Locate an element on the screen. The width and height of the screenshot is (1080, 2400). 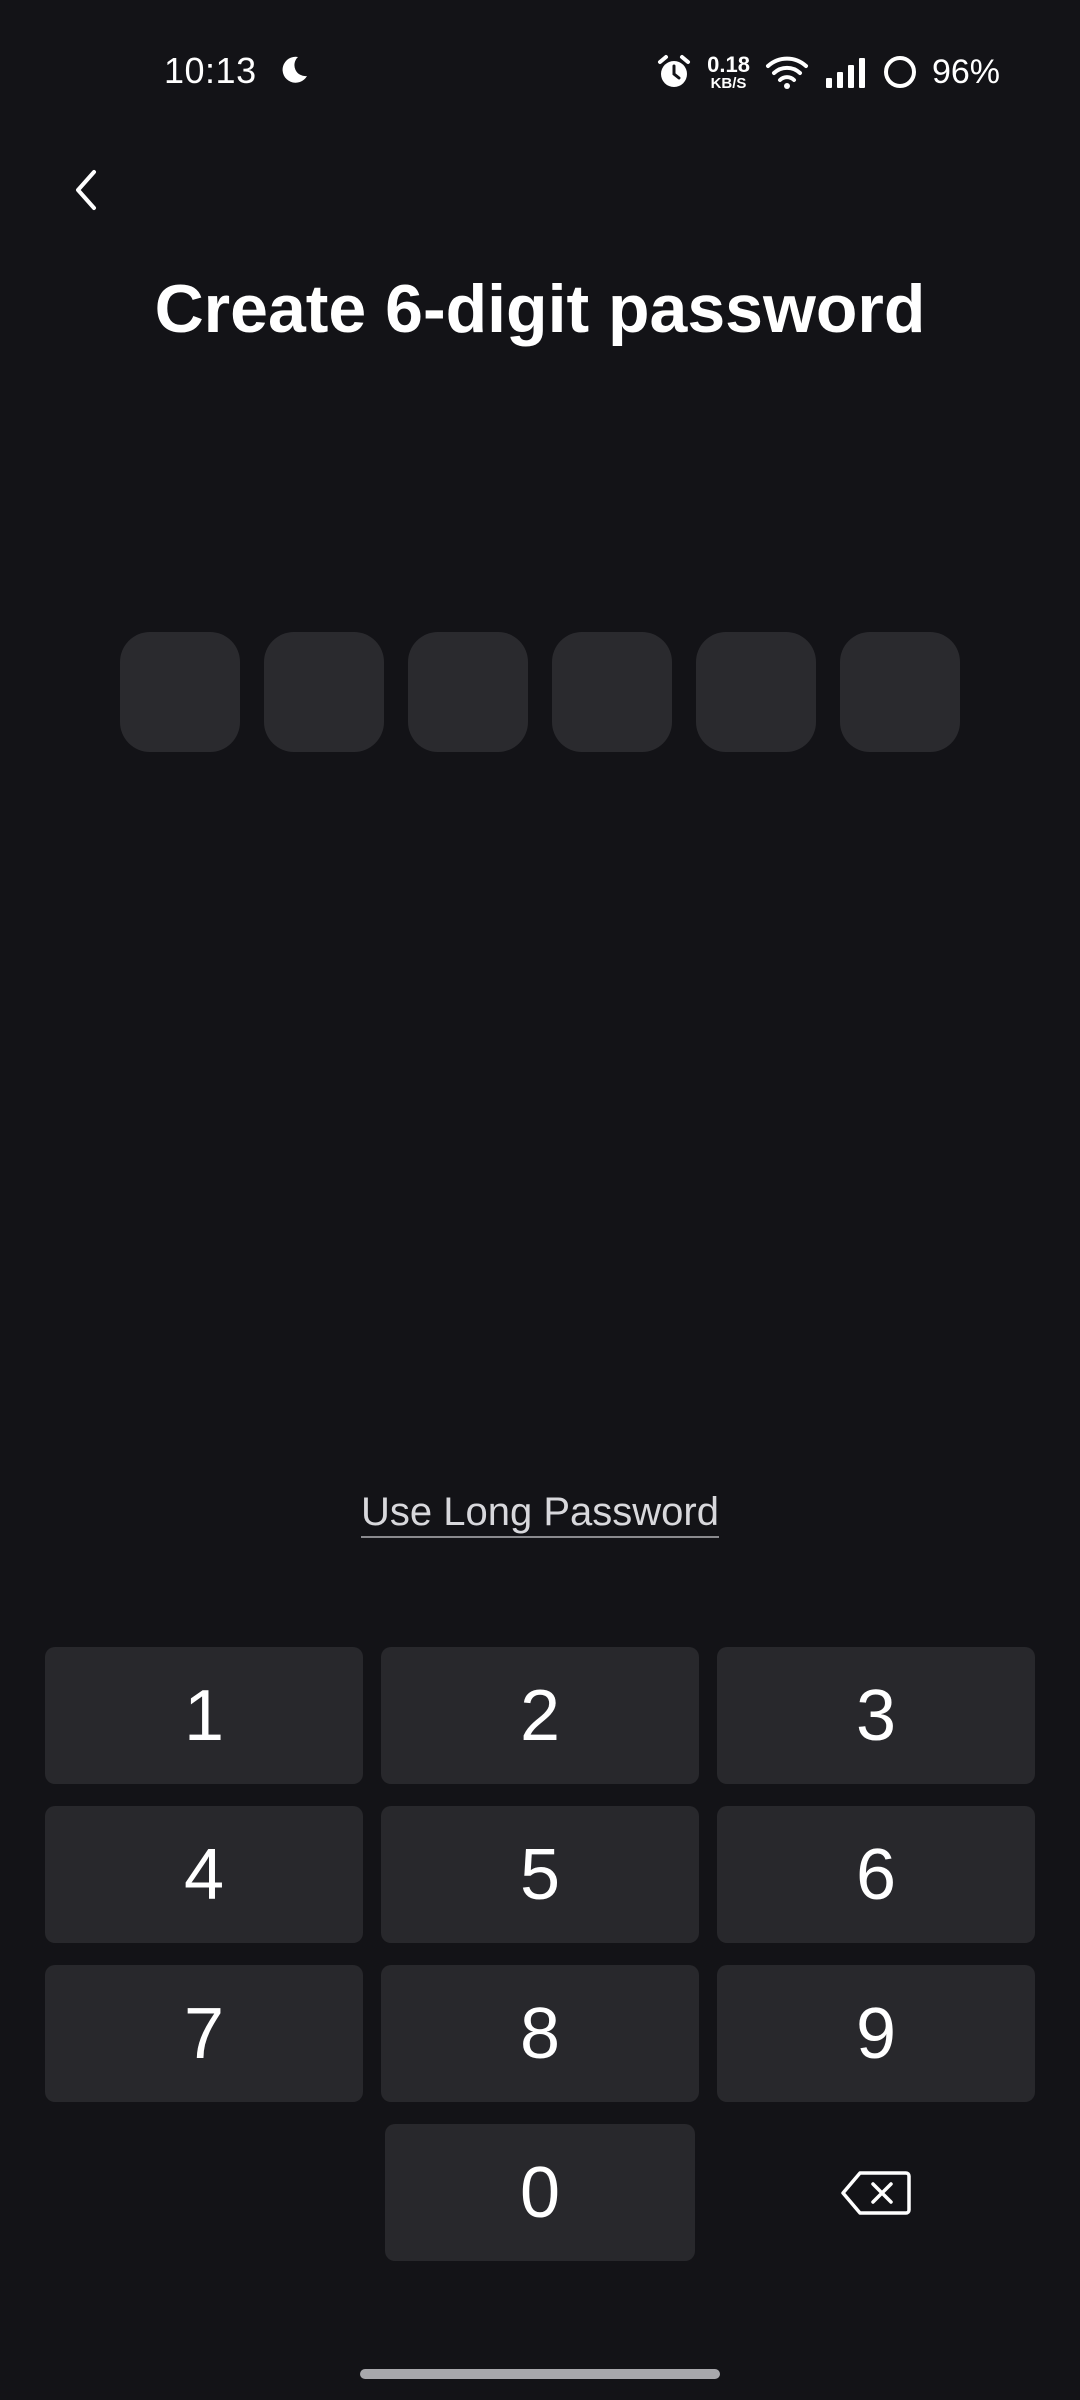
key-6: 6 is located at coordinates (876, 1874).